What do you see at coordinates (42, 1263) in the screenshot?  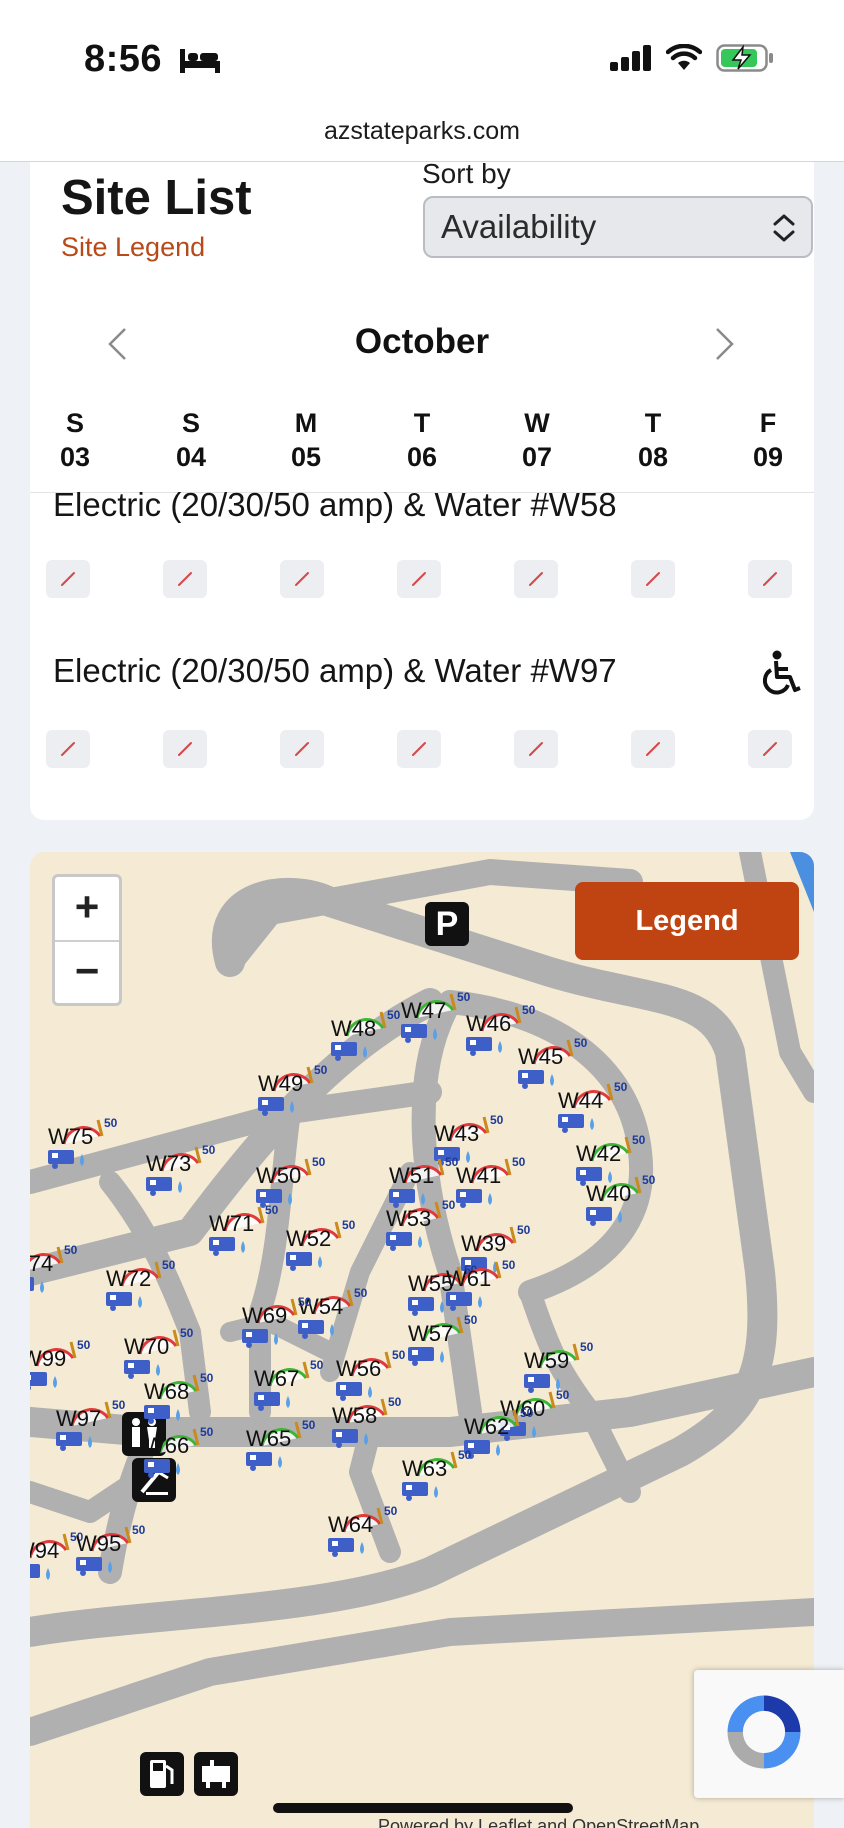 I see `site-marker-label: W74` at bounding box center [42, 1263].